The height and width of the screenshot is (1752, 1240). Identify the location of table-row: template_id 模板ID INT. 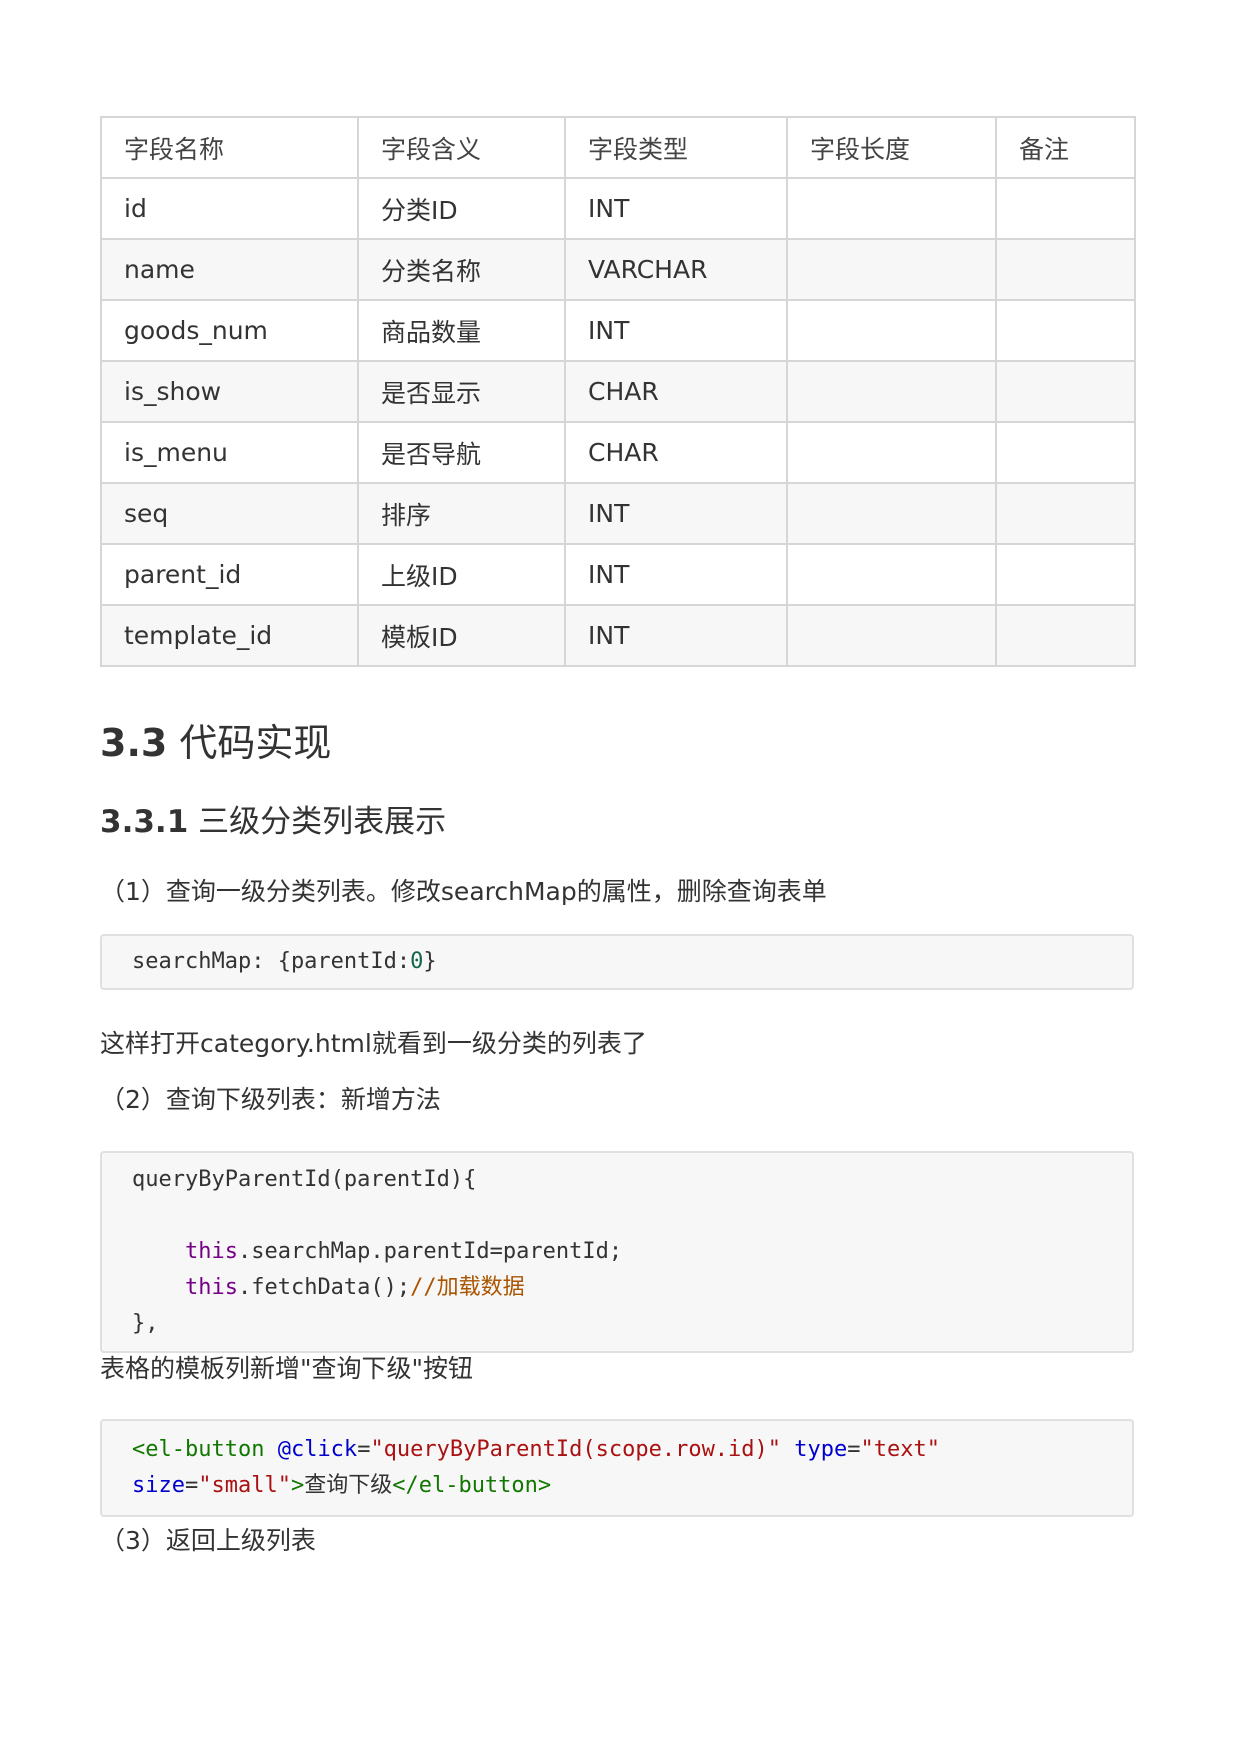
(618, 635).